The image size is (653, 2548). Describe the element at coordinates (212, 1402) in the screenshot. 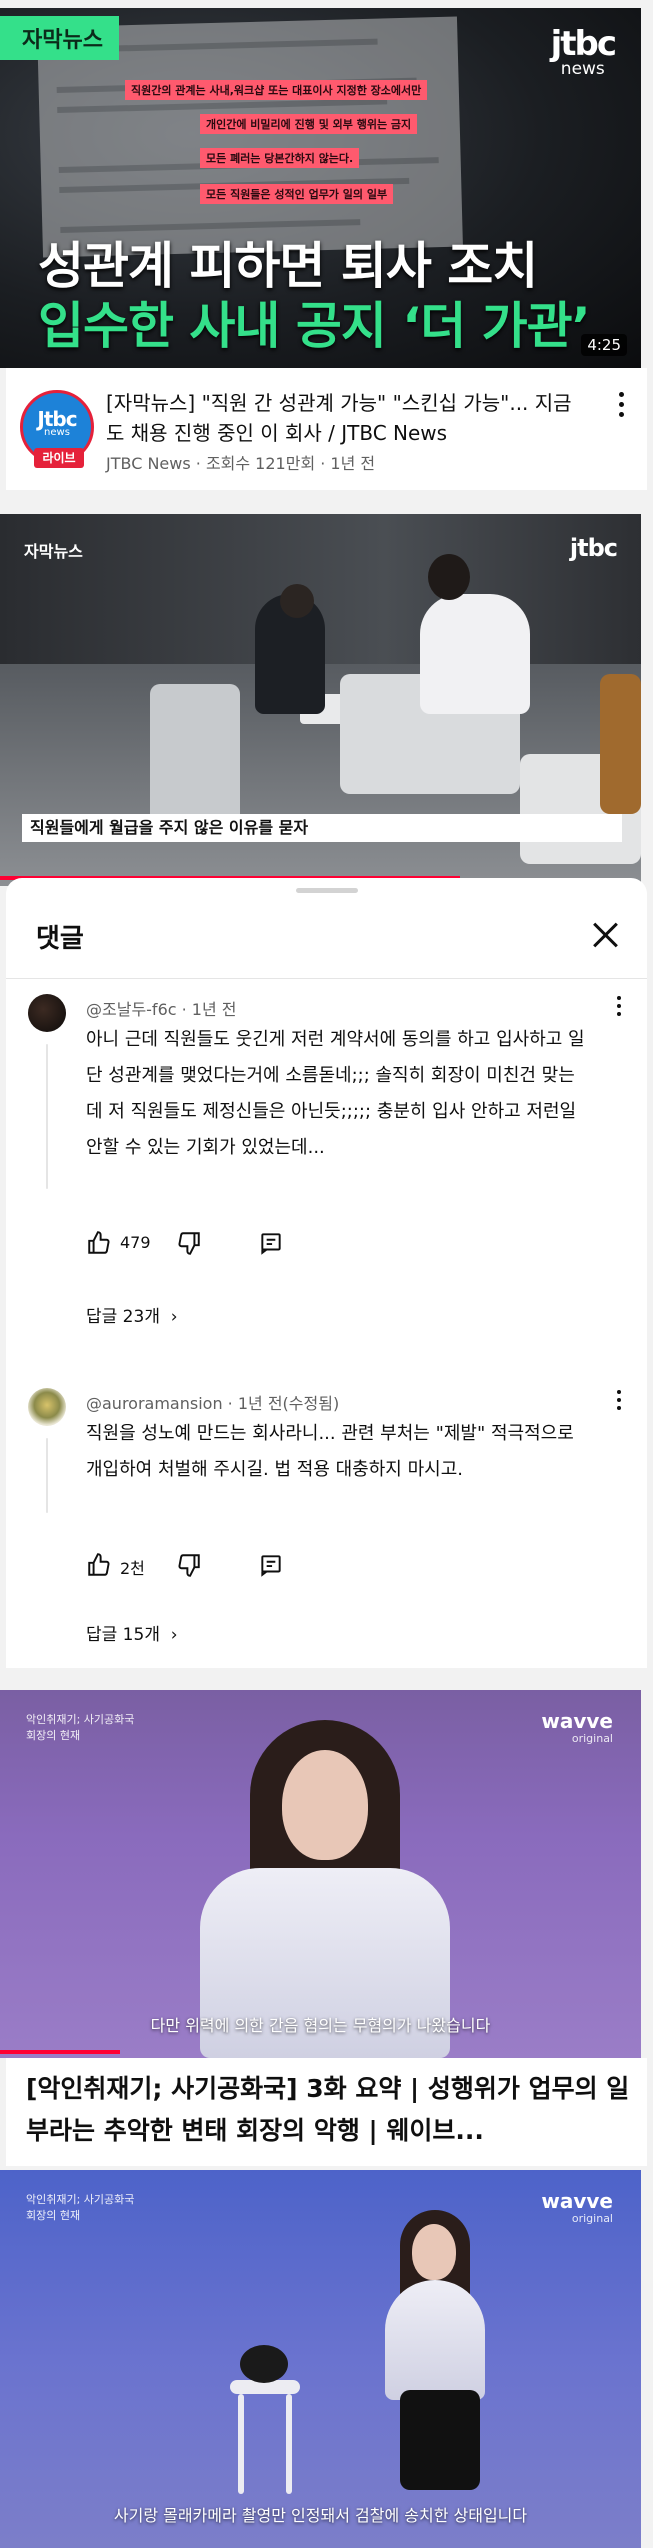

I see `comment-author: @auroramansion · 1년 전(수정됨)` at that location.